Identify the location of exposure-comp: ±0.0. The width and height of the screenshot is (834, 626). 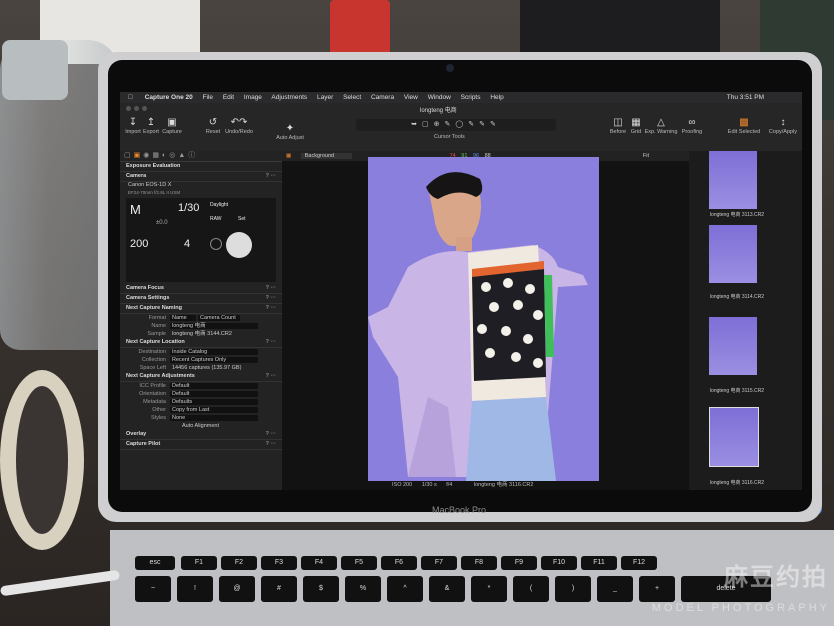
(162, 223).